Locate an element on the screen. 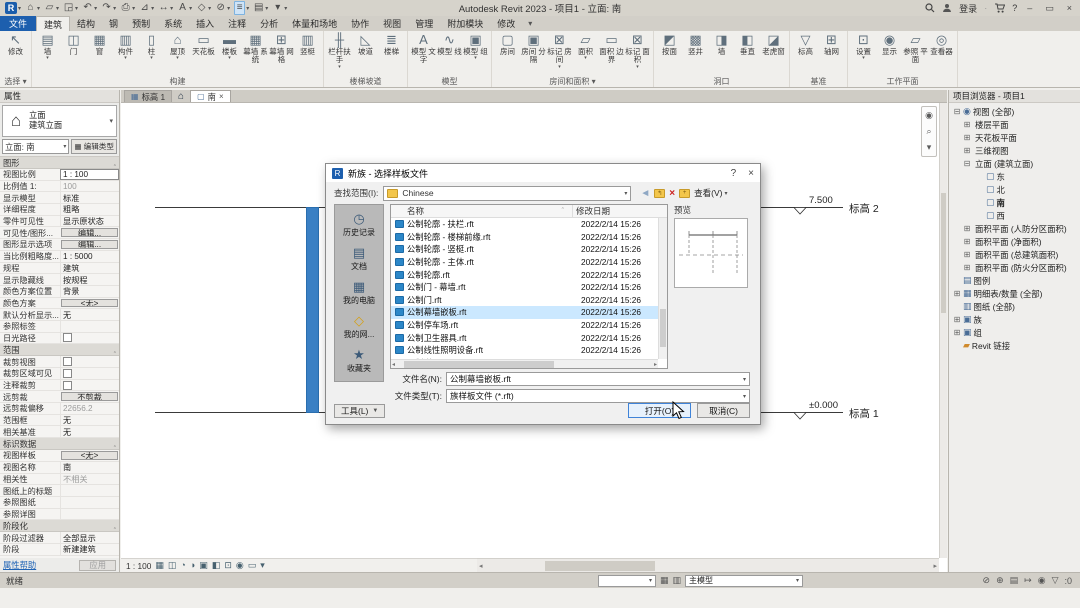 This screenshot has height=608, width=1080. qat-icon: ▤ is located at coordinates (258, 8).